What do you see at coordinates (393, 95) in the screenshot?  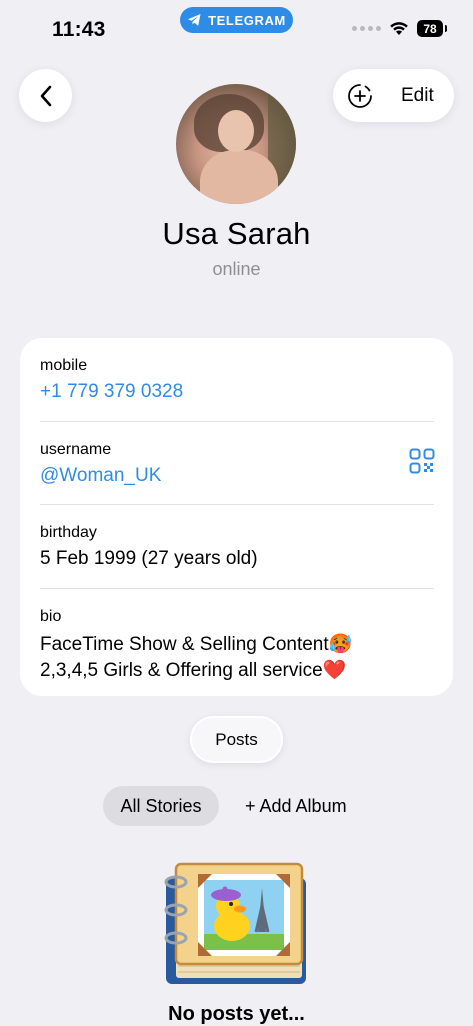 I see `edit-button-group: Edit` at bounding box center [393, 95].